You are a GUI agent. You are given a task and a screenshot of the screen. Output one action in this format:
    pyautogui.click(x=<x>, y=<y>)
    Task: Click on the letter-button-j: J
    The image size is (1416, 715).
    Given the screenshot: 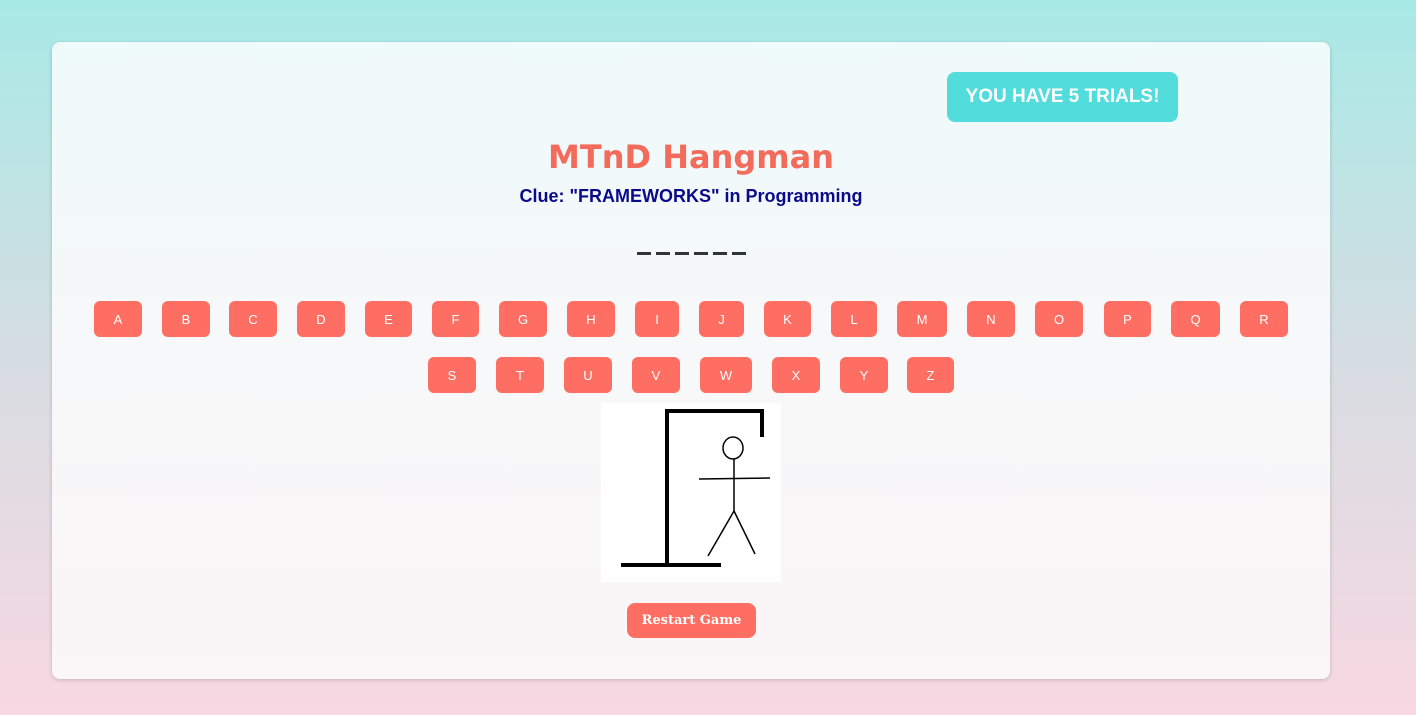 What is the action you would take?
    pyautogui.click(x=721, y=319)
    